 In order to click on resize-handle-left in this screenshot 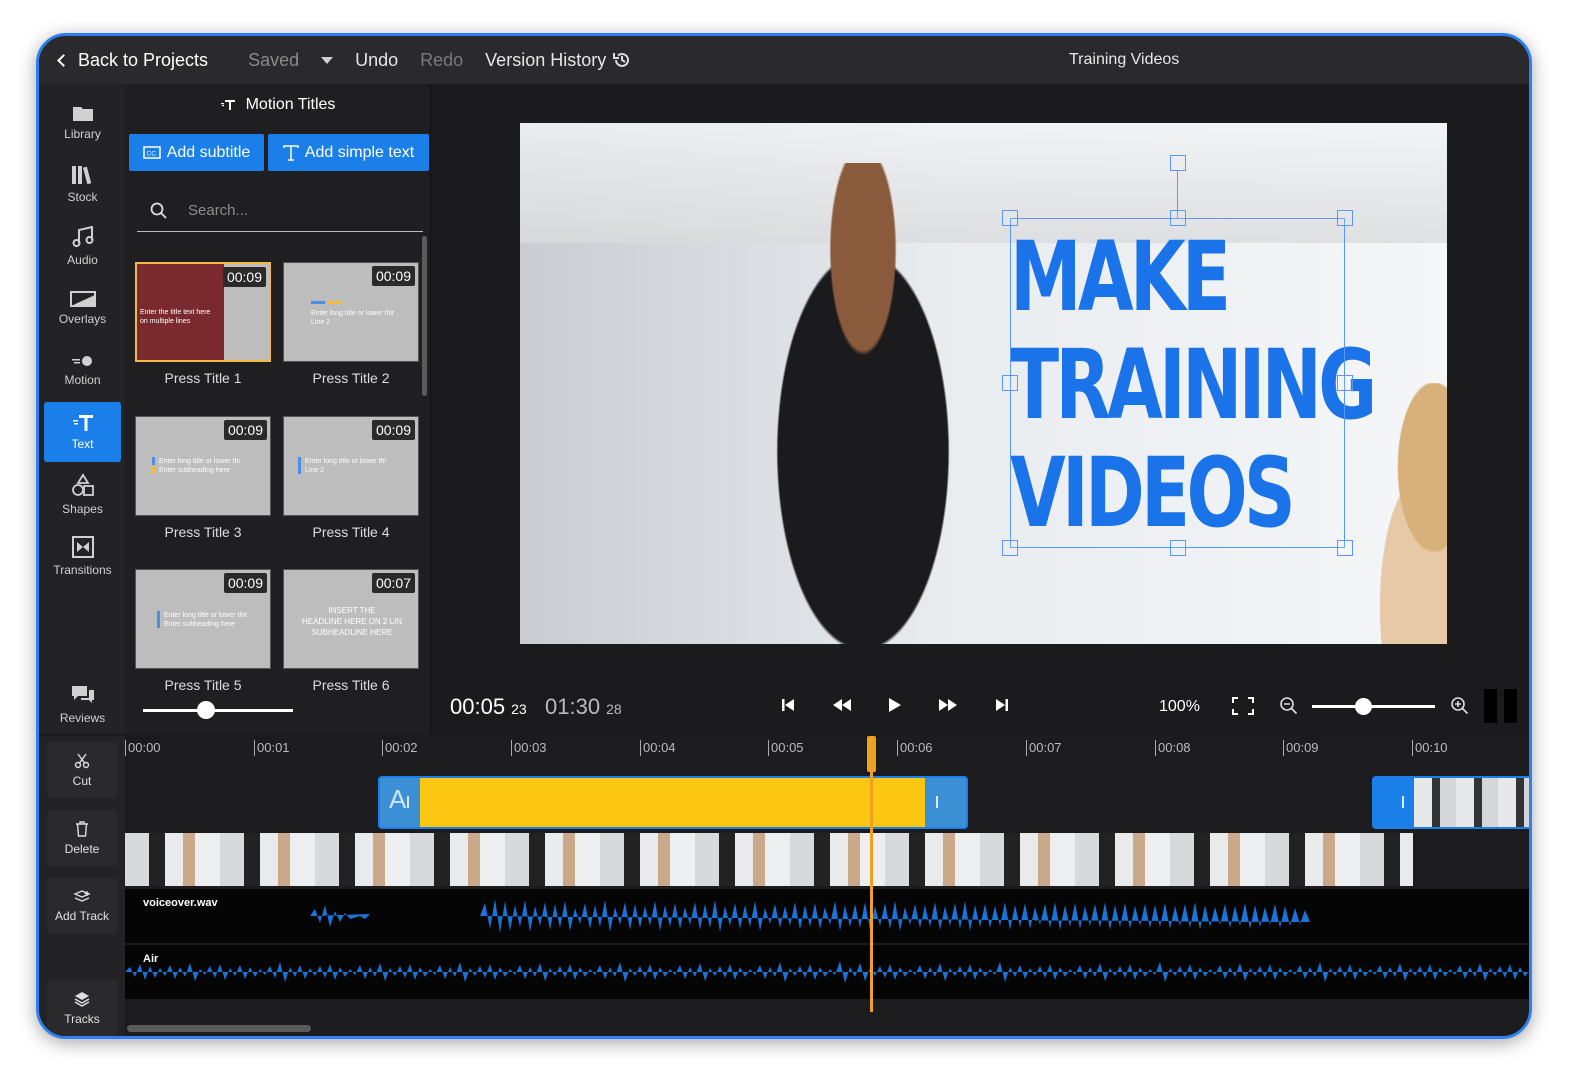, I will do `click(1010, 383)`.